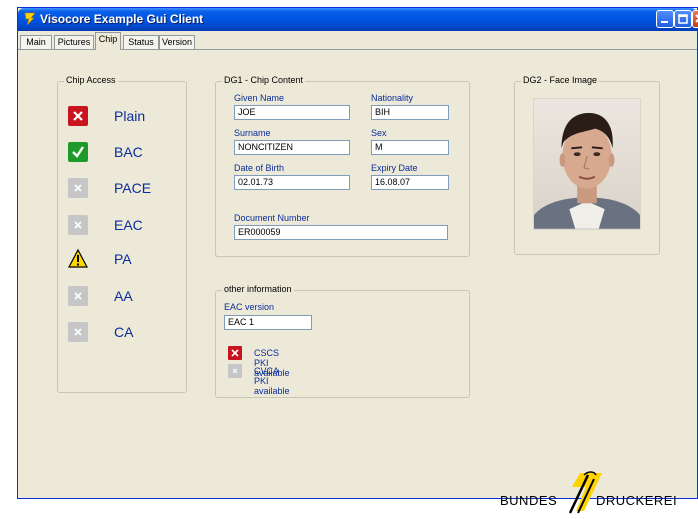 Image resolution: width=698 pixels, height=519 pixels. Describe the element at coordinates (123, 296) in the screenshot. I see `access-label: AA` at that location.